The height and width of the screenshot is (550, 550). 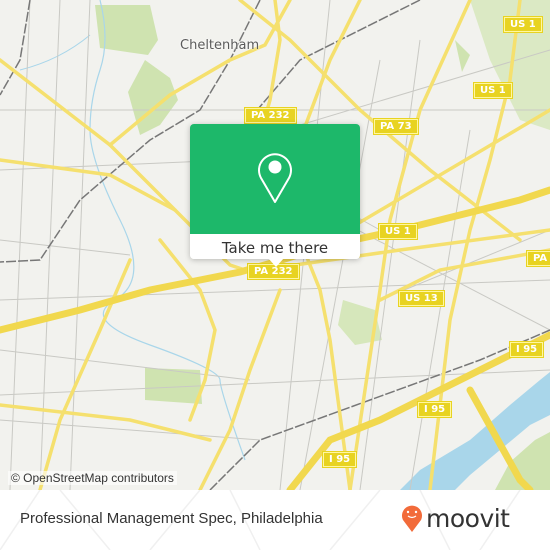 I want to click on map-attribution: © OpenStreetMap contributors, so click(x=92, y=478).